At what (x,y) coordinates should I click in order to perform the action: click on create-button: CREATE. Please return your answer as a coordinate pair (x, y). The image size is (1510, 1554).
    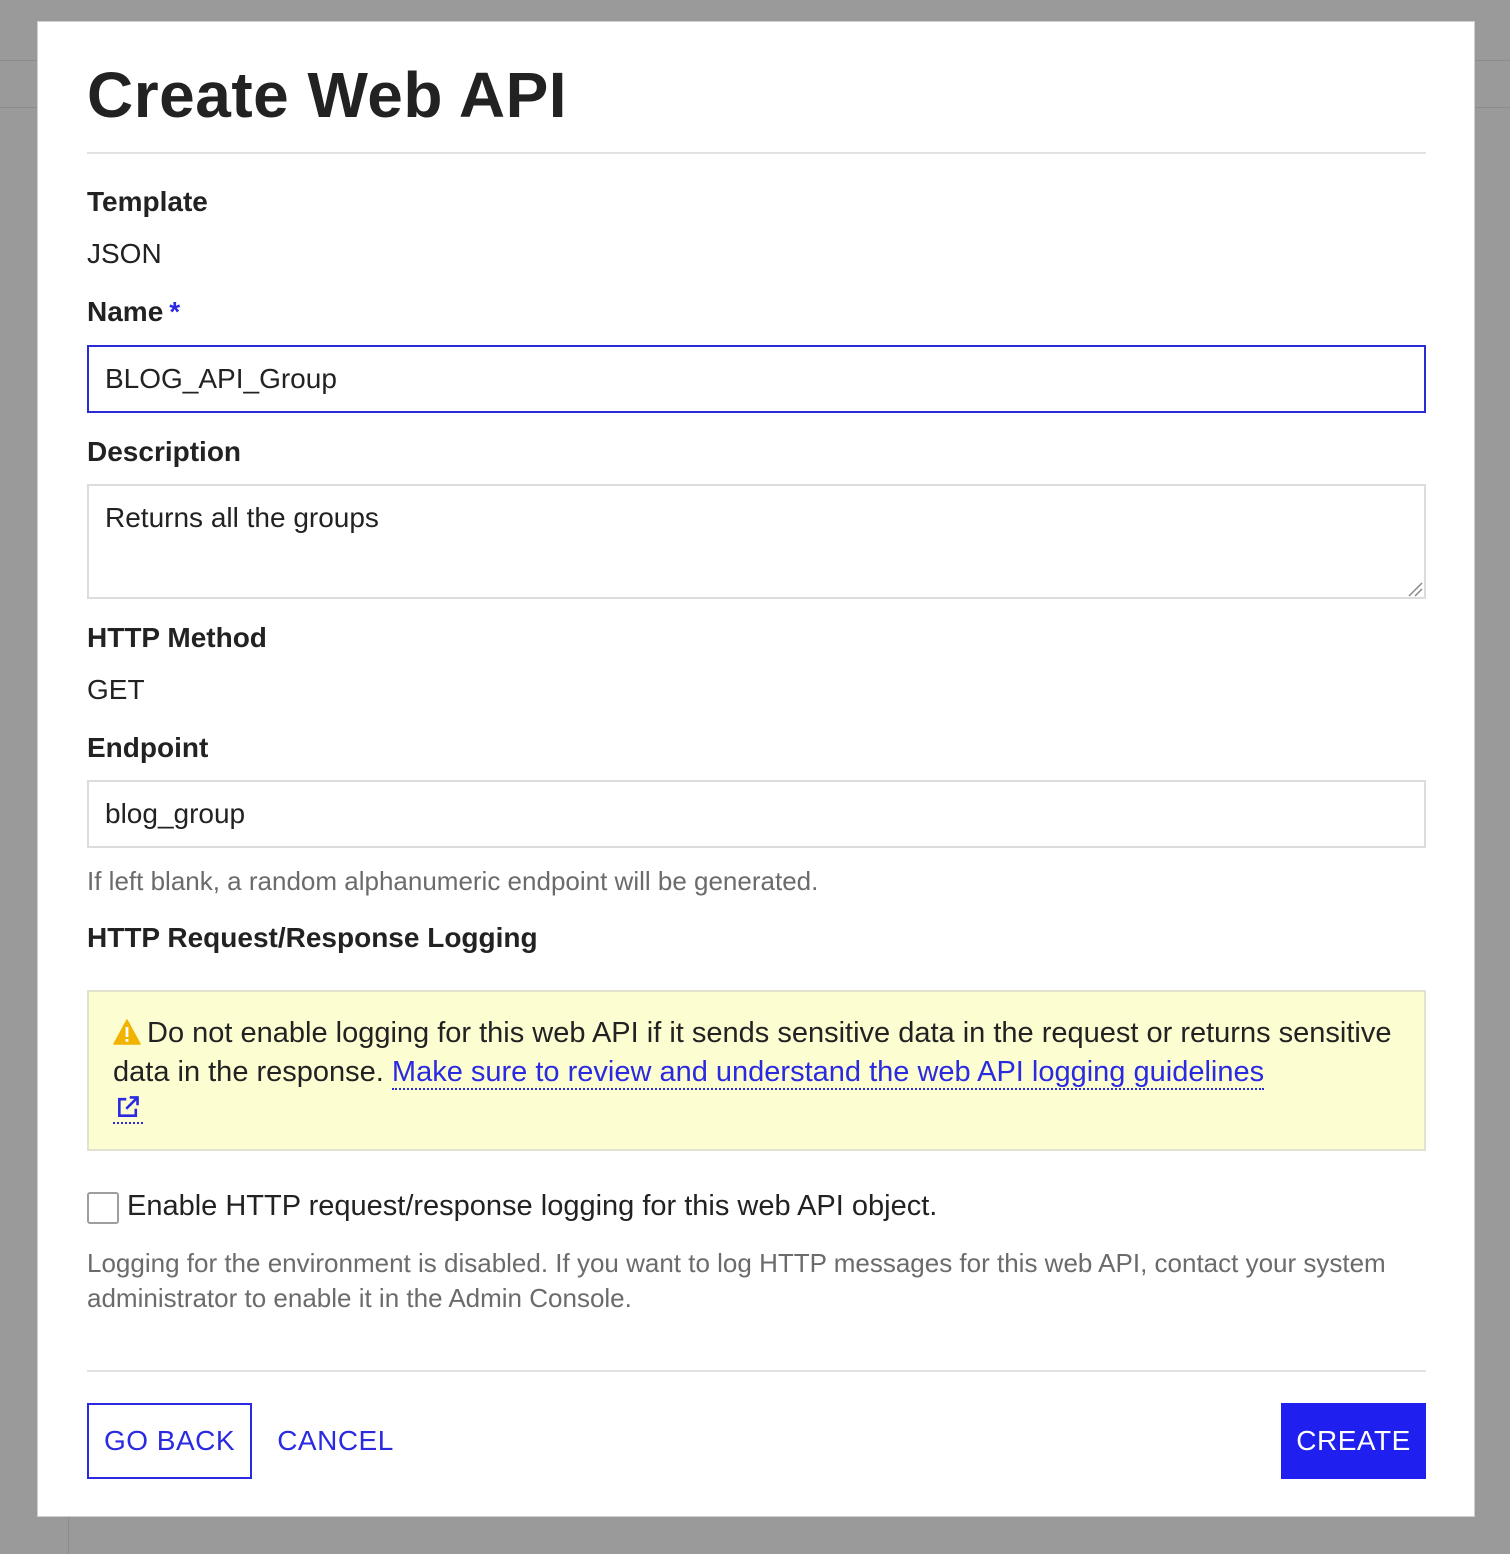
    Looking at the image, I should click on (1353, 1441).